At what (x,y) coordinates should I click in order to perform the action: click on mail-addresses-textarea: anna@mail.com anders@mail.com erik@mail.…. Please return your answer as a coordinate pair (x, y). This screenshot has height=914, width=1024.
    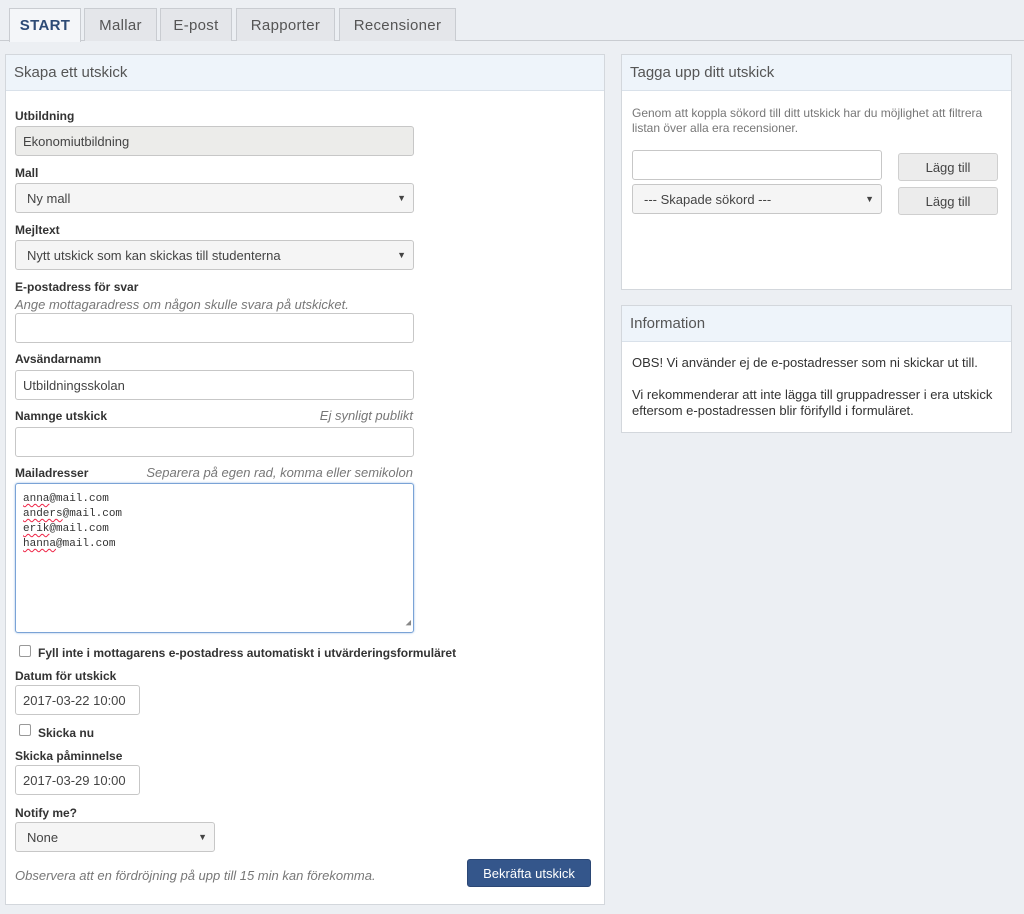
    Looking at the image, I should click on (214, 558).